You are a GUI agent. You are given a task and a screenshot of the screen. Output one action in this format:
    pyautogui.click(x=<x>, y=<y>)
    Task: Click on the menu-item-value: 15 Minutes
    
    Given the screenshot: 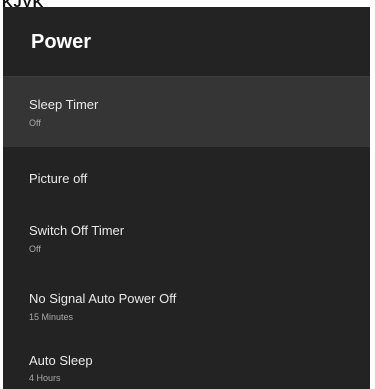 What is the action you would take?
    pyautogui.click(x=51, y=317)
    